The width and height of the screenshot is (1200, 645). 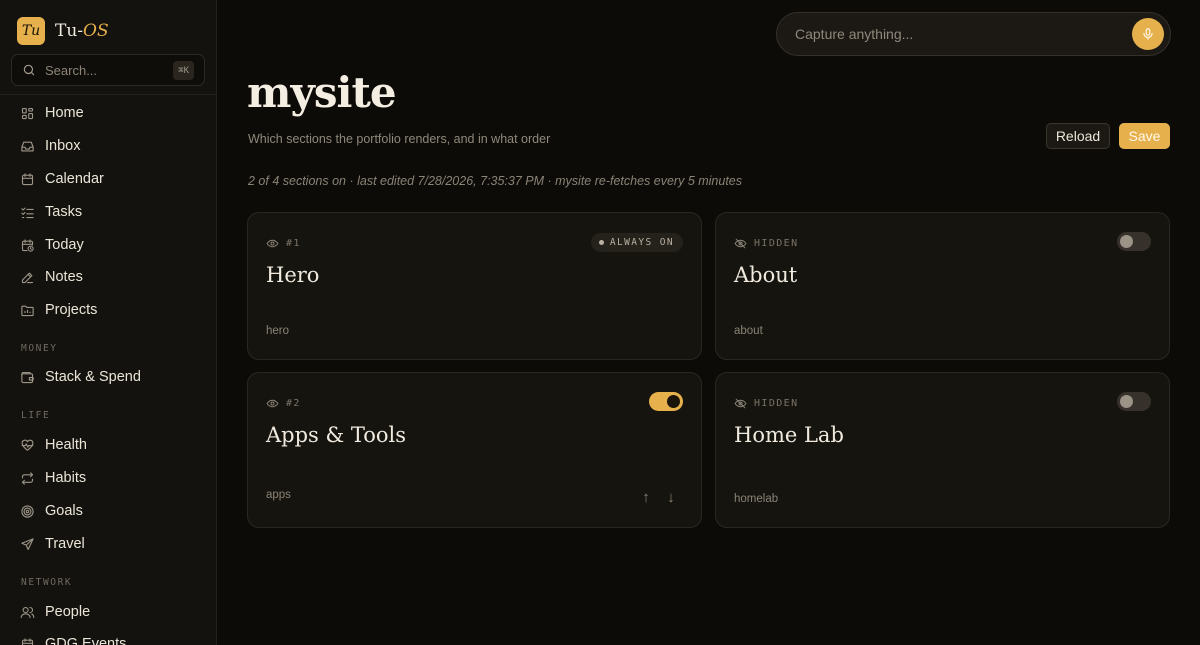 I want to click on sidebar-item-travel: Travel, so click(x=52, y=544).